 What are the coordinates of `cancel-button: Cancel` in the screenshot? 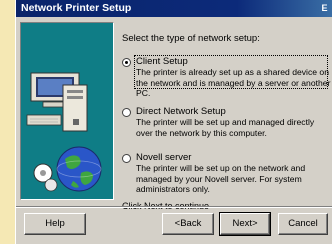 It's located at (303, 224).